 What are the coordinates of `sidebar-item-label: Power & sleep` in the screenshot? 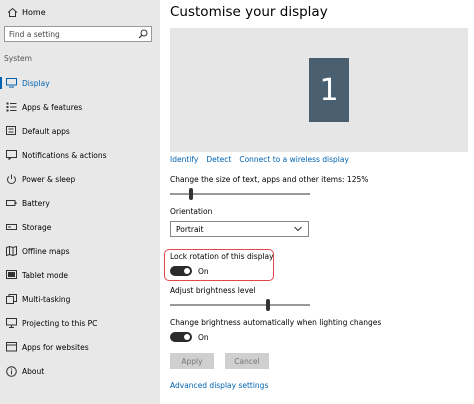 It's located at (49, 179).